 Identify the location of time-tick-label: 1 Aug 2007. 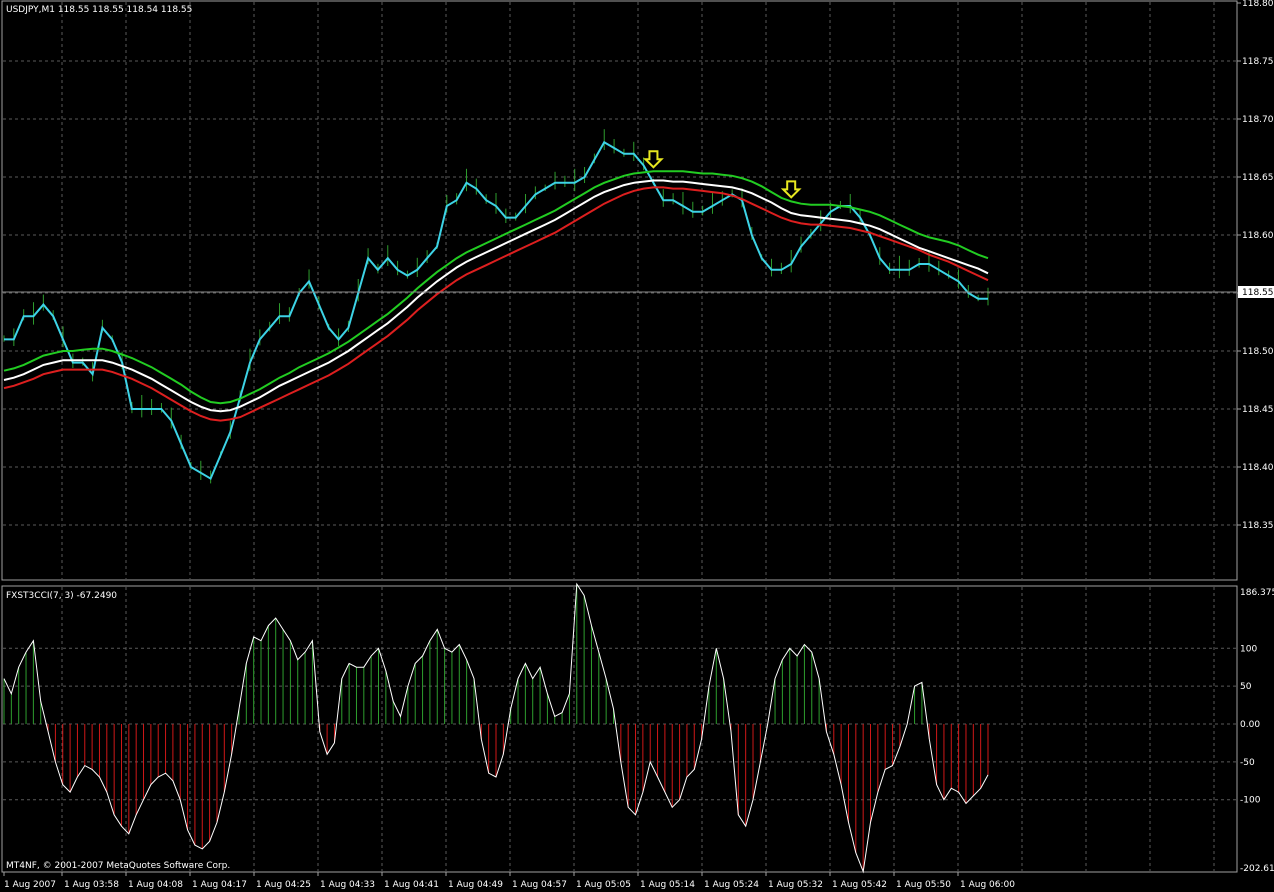
(30, 885).